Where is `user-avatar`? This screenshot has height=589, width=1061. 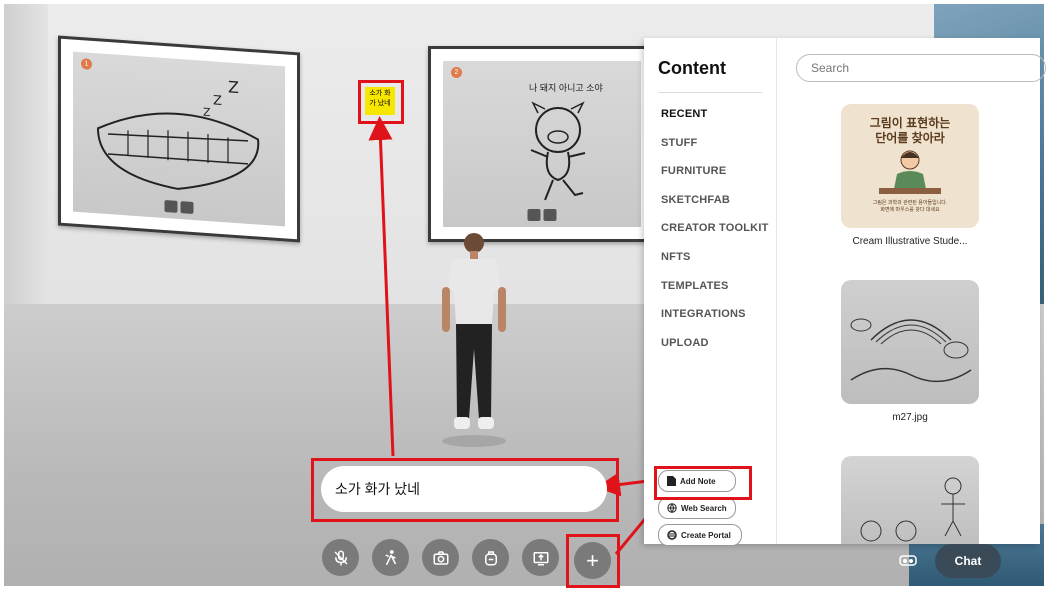
user-avatar is located at coordinates (474, 340).